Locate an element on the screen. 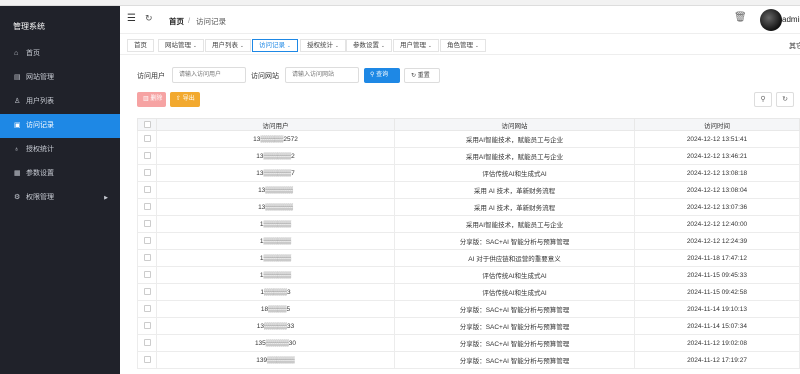  cell-user: 1▒▒▒▒▒▒ is located at coordinates (275, 275).